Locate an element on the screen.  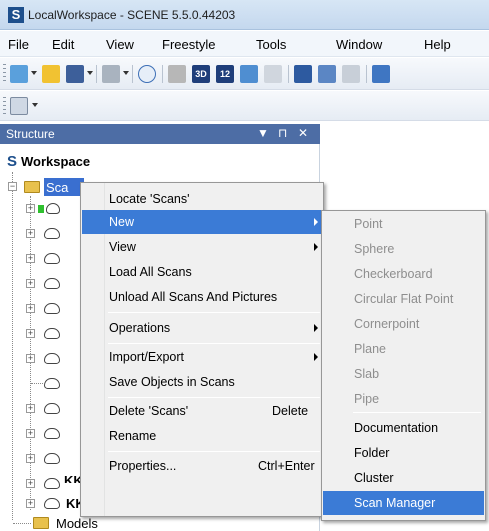
ctx-save-objects: Save Objects in Scans is located at coordinates (202, 382).